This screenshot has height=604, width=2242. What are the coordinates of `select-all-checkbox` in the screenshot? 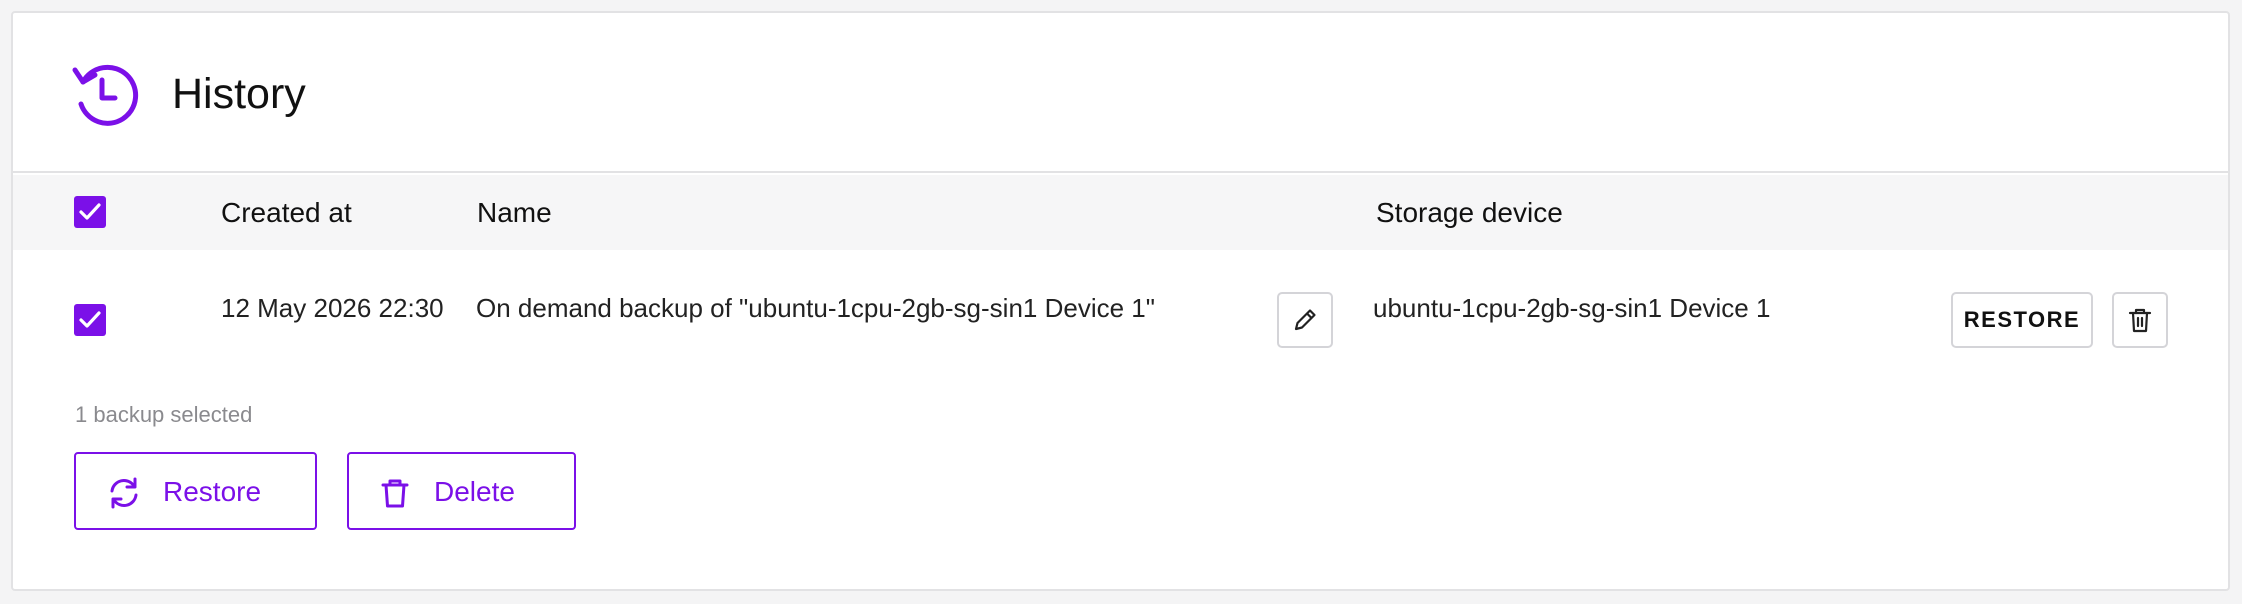 It's located at (90, 212).